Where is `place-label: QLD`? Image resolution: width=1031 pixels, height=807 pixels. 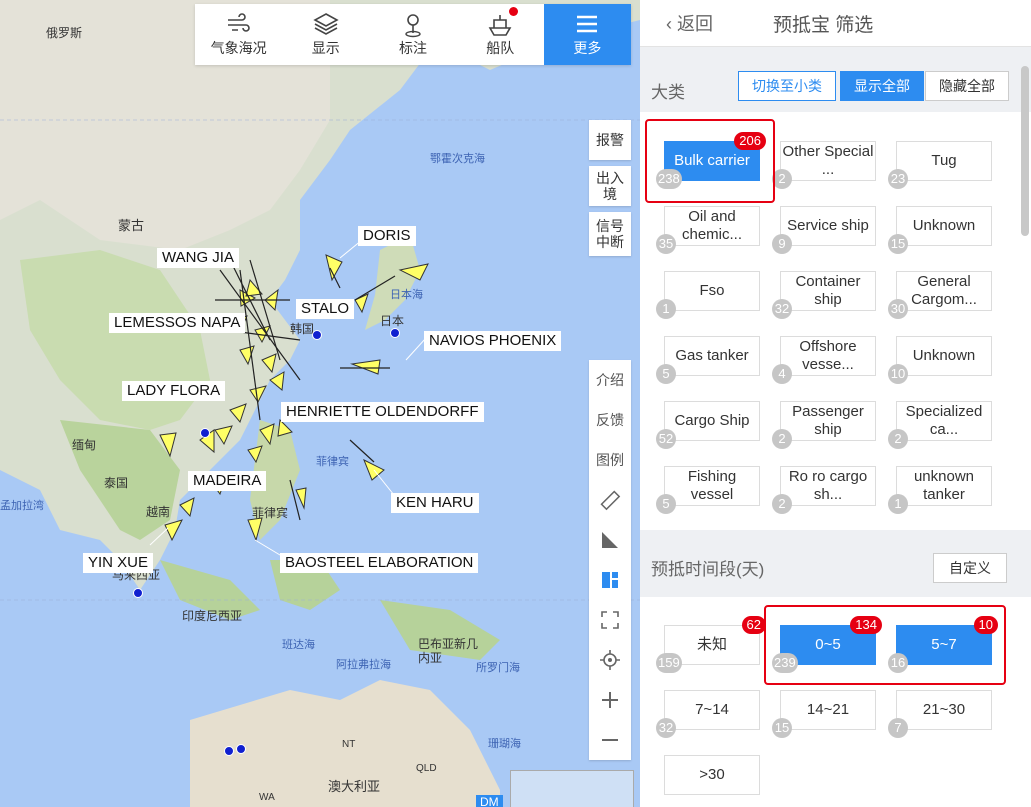
place-label: QLD is located at coordinates (426, 768).